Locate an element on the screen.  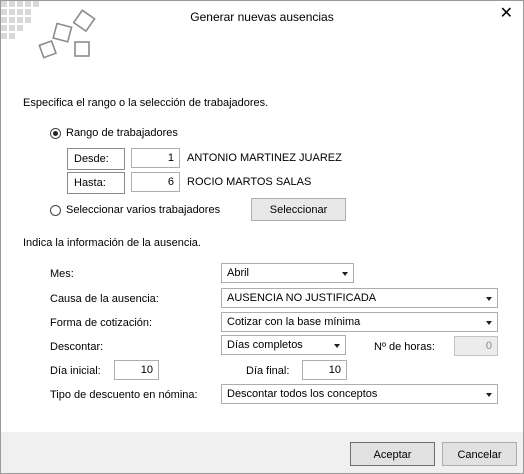
start-day-input: 10 is located at coordinates (136, 370).